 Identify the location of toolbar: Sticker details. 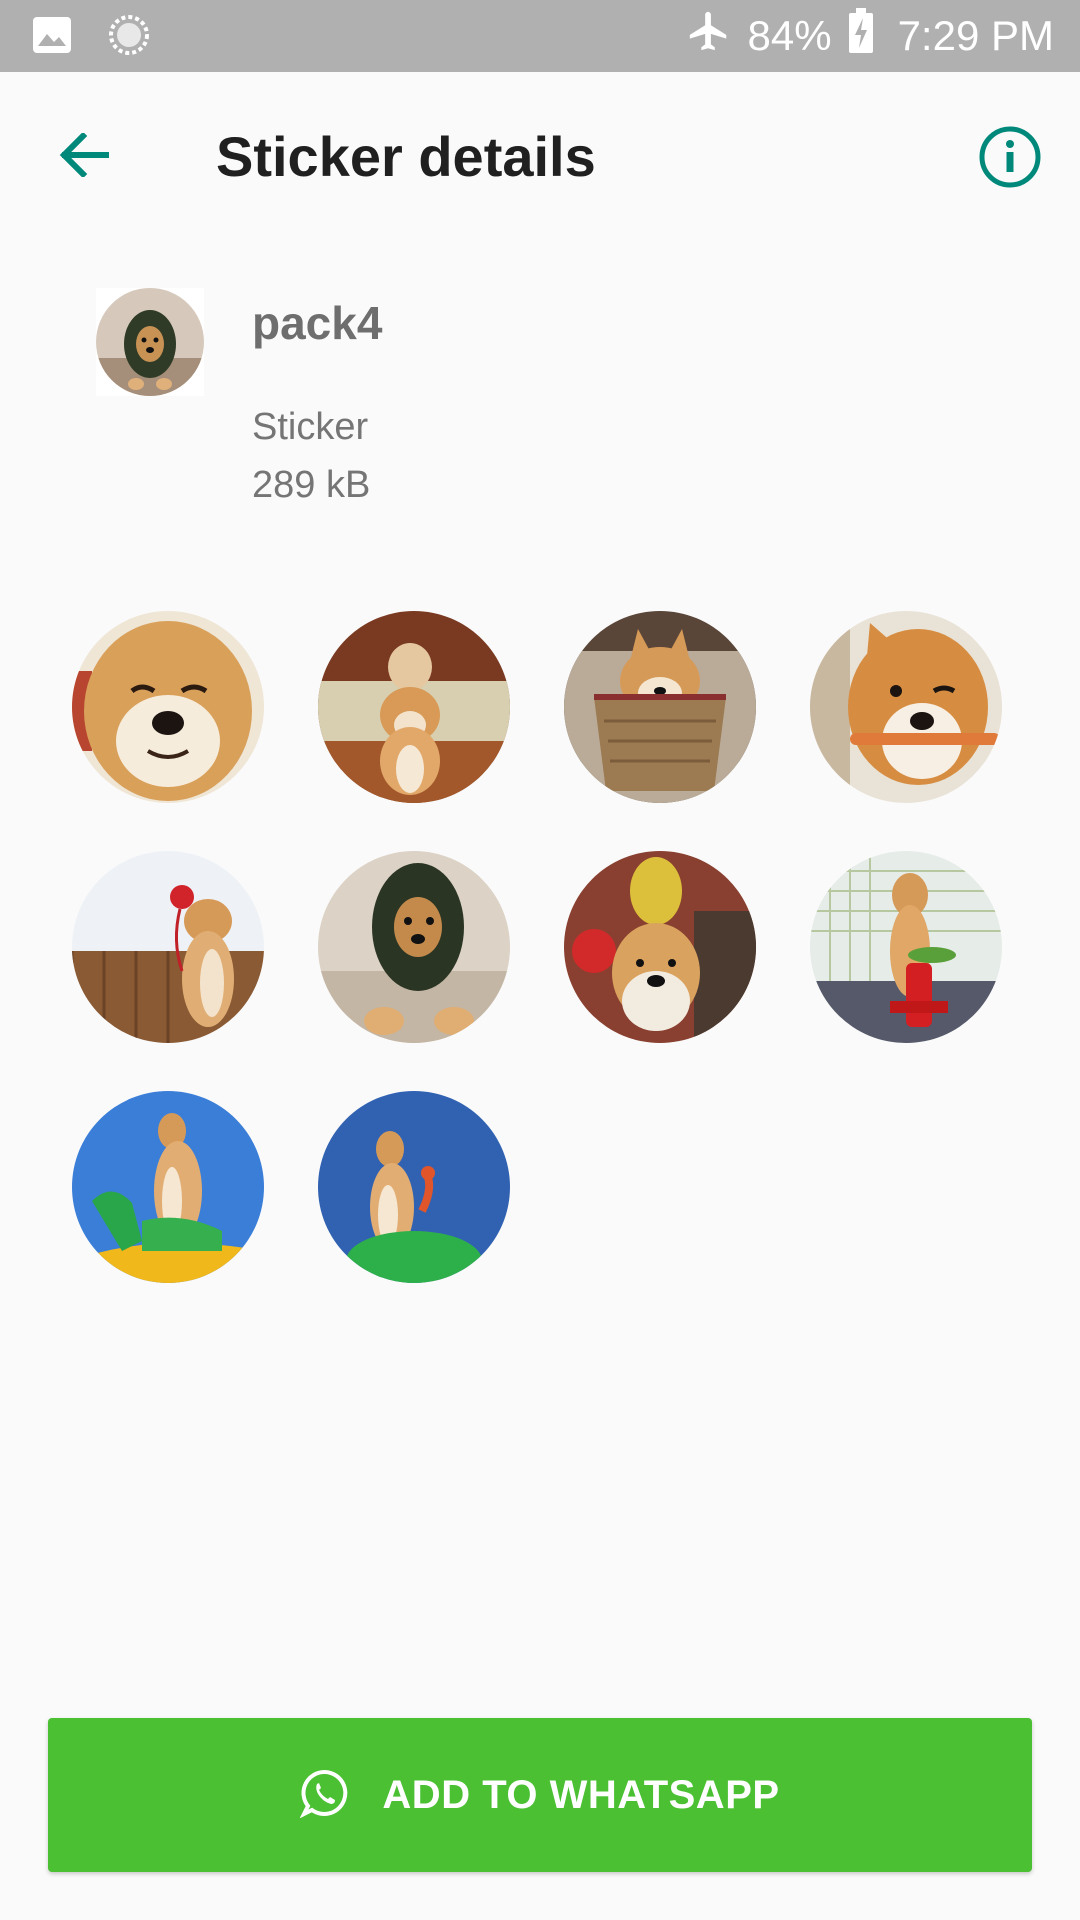
(540, 157).